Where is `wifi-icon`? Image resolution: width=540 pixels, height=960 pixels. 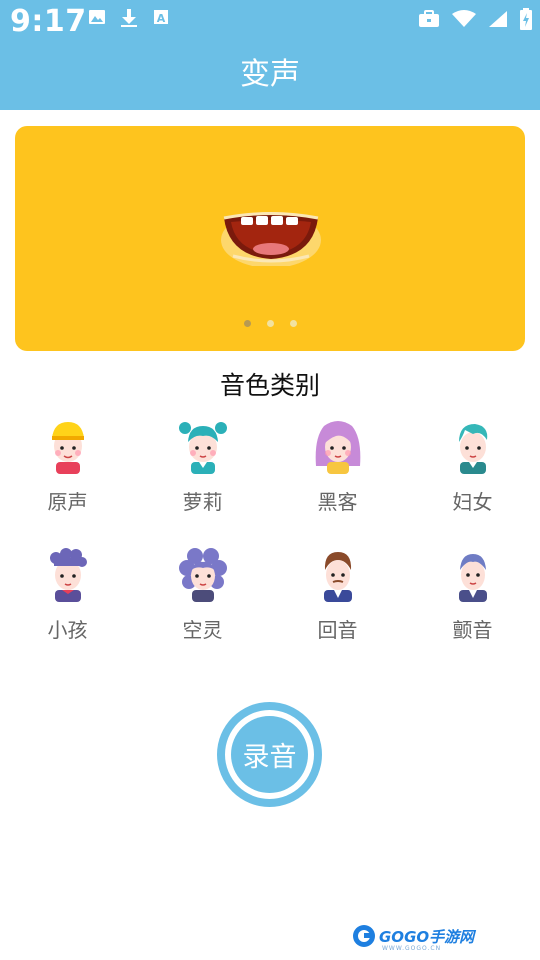 wifi-icon is located at coordinates (464, 18).